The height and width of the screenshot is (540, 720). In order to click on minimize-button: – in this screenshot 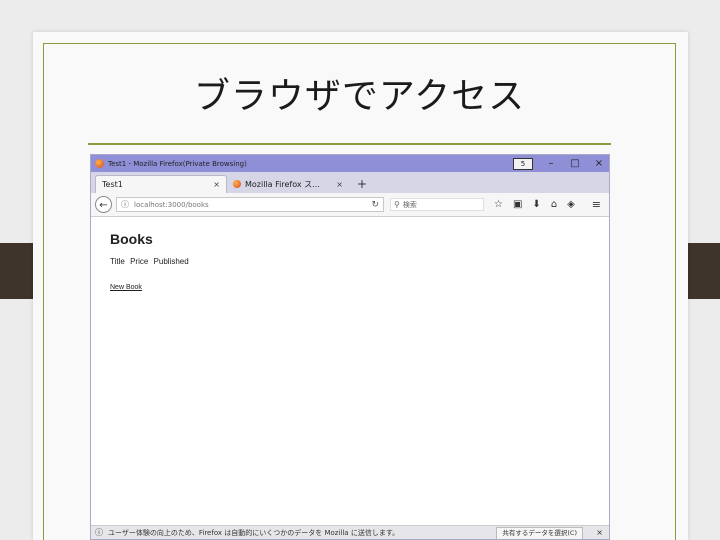, I will do `click(551, 163)`.